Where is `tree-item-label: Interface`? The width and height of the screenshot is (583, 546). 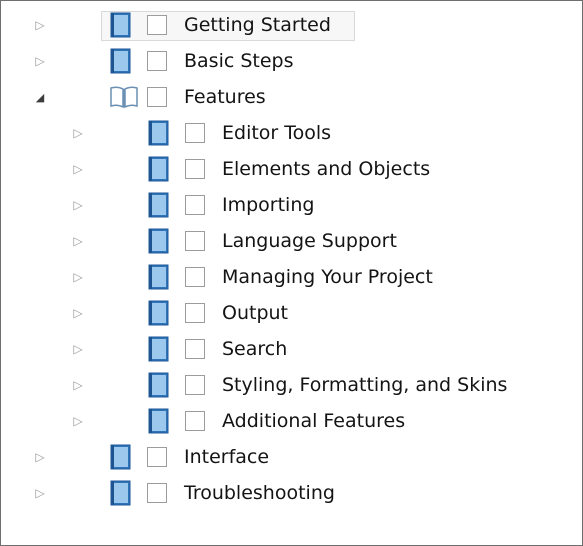 tree-item-label: Interface is located at coordinates (227, 457).